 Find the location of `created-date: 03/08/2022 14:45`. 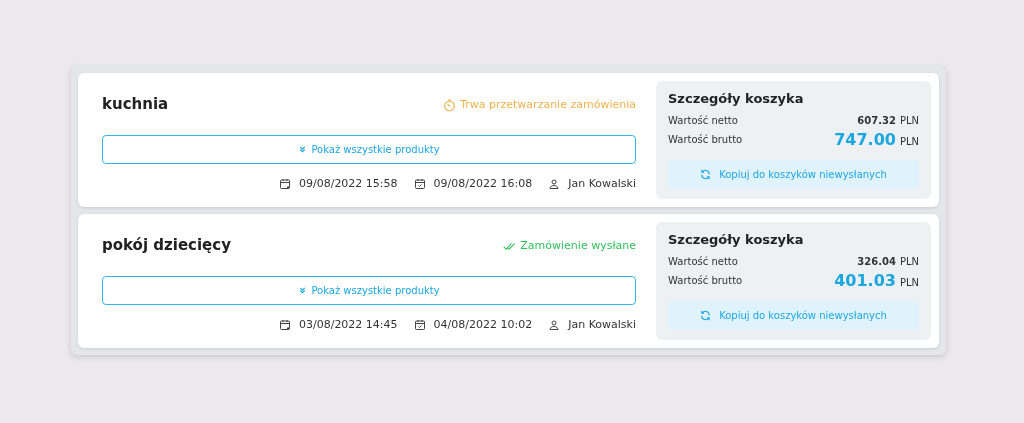

created-date: 03/08/2022 14:45 is located at coordinates (338, 325).